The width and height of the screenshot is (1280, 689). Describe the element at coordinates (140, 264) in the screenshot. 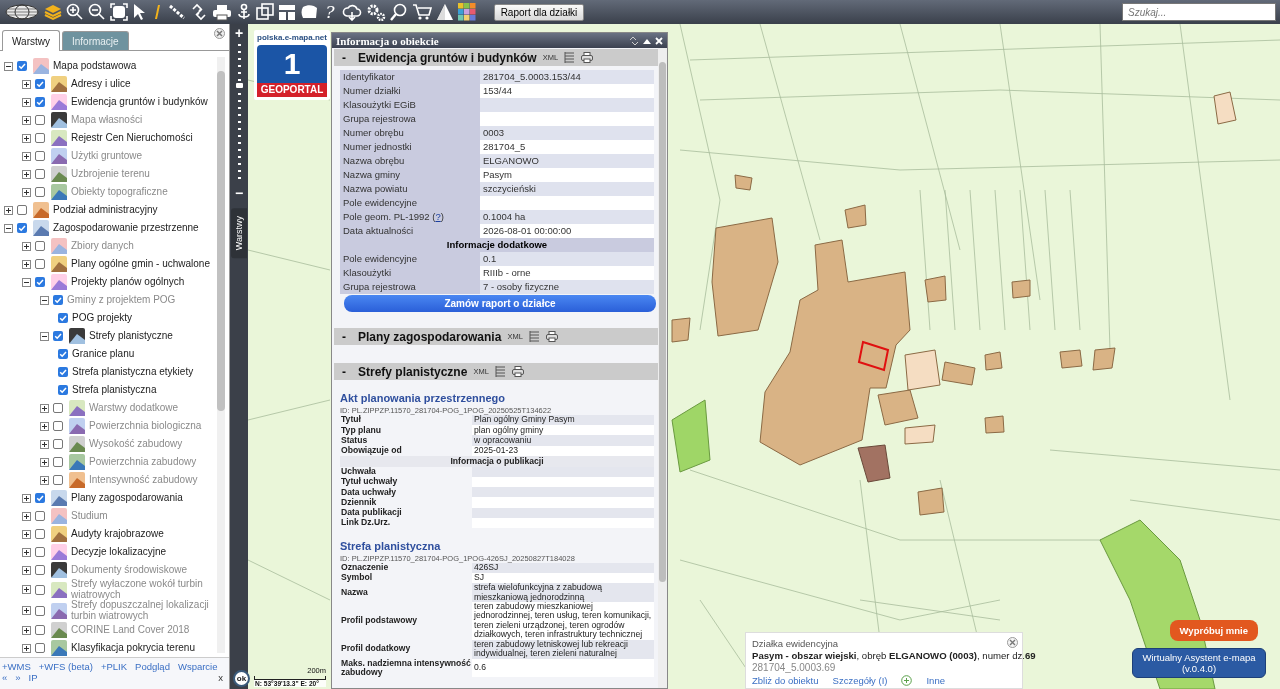

I see `layer-name: Plany ogólne gmin - uchwalone` at that location.